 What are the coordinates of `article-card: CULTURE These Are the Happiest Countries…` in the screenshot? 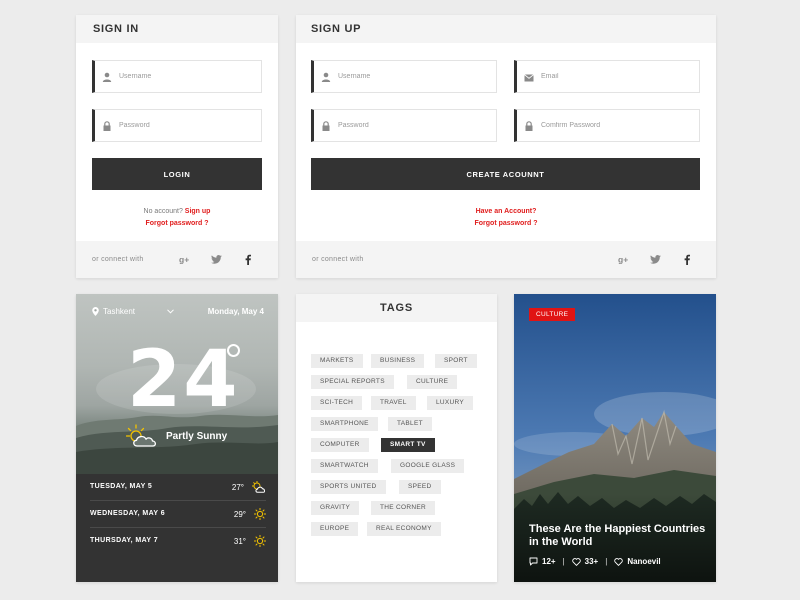 It's located at (615, 438).